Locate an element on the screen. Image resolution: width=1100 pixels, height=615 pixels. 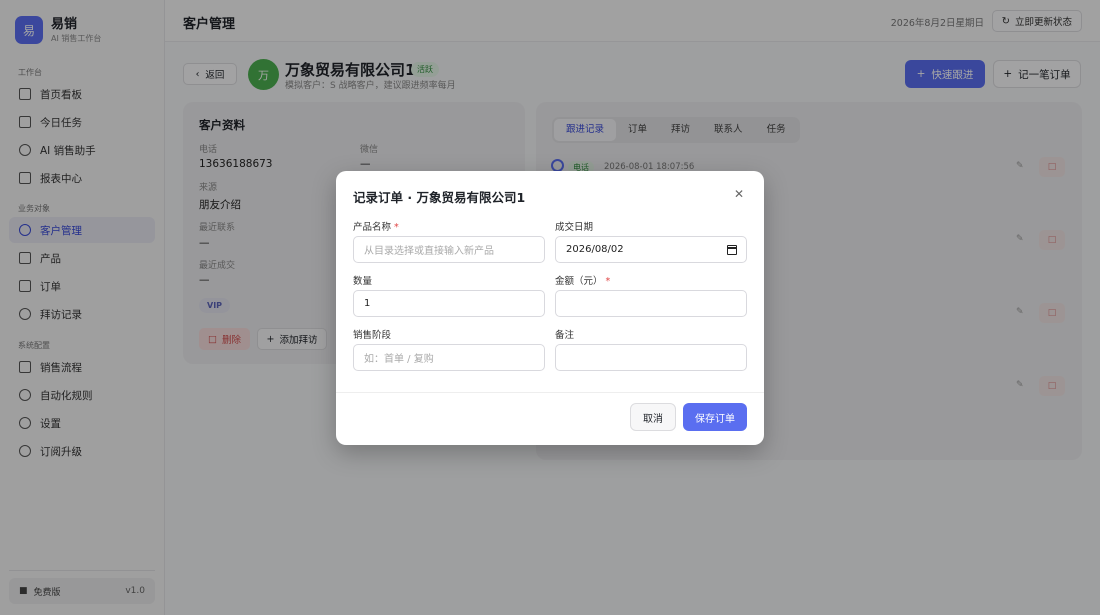
date-label: 成交日期 is located at coordinates (574, 227).